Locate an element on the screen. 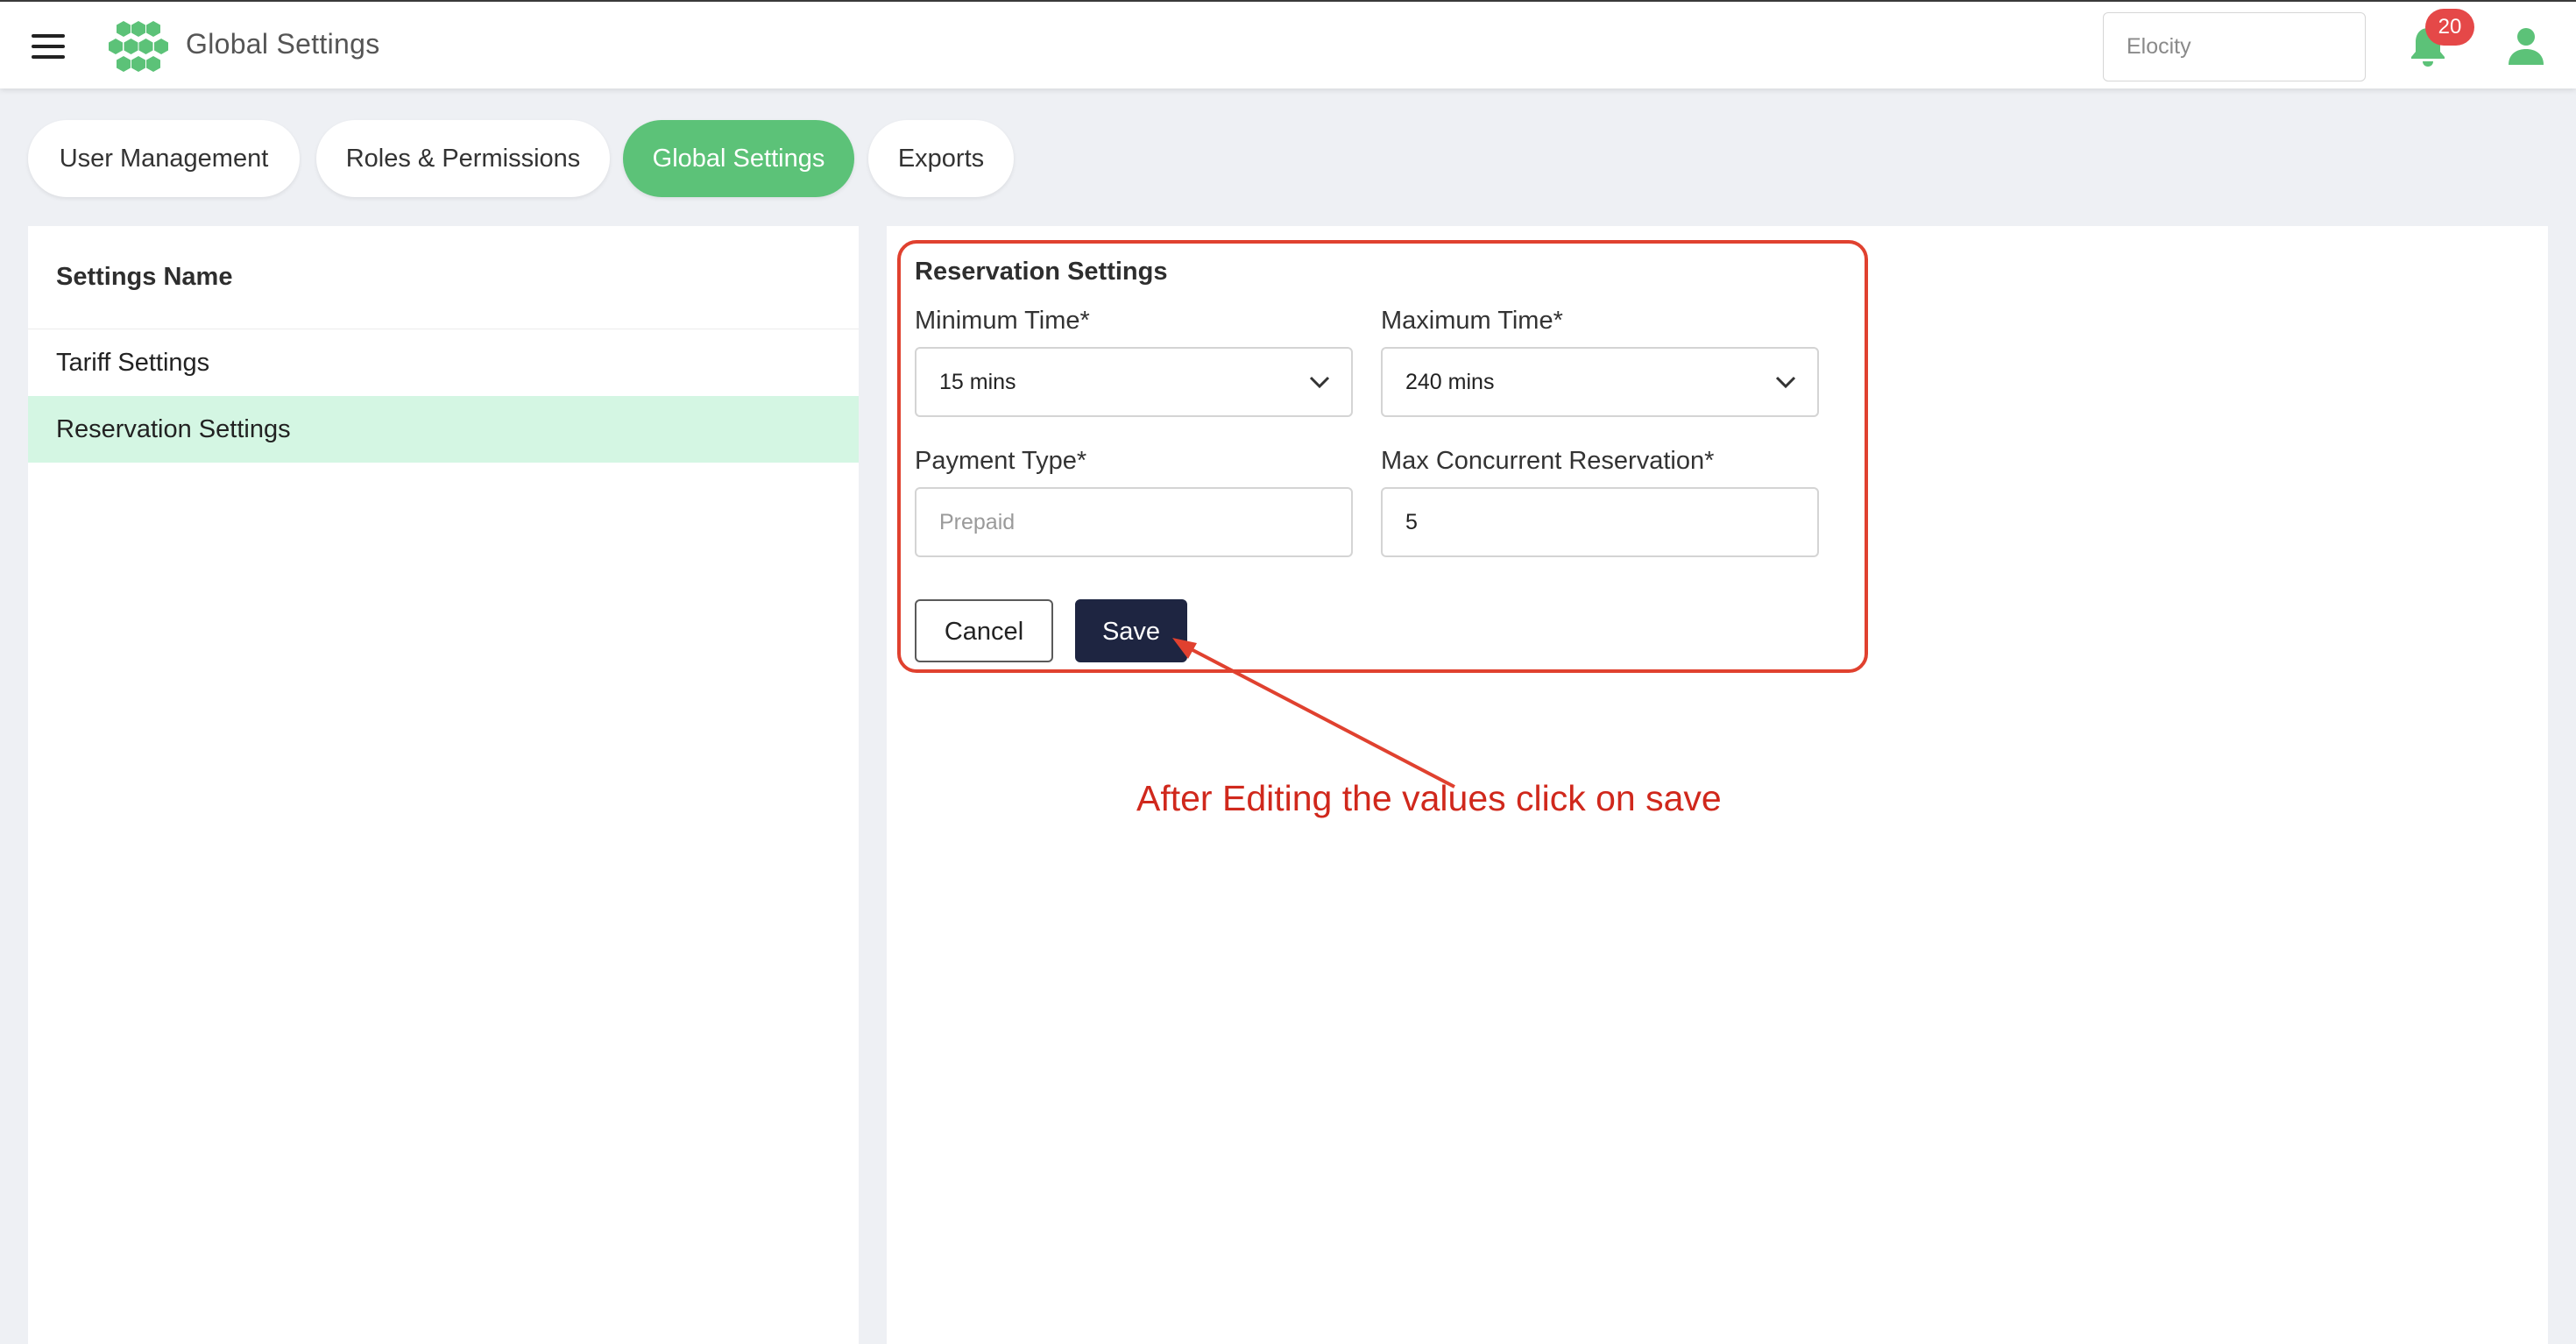 This screenshot has height=1344, width=2576. notification-count-badge: 20 is located at coordinates (2449, 27).